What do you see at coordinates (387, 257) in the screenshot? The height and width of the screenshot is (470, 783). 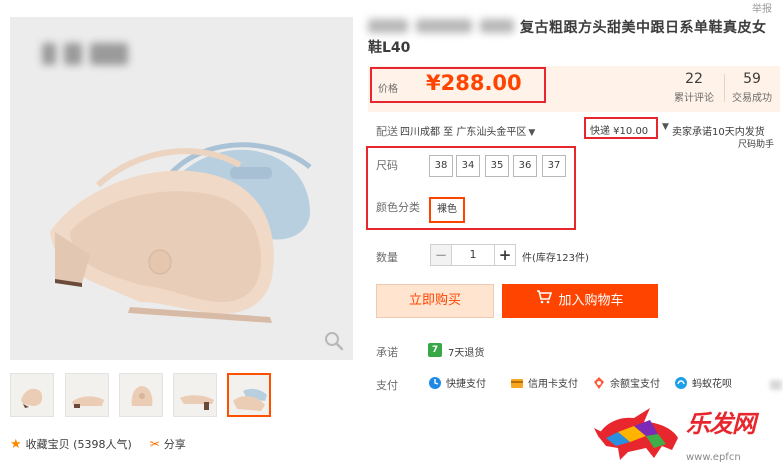 I see `quantity-label: 数量` at bounding box center [387, 257].